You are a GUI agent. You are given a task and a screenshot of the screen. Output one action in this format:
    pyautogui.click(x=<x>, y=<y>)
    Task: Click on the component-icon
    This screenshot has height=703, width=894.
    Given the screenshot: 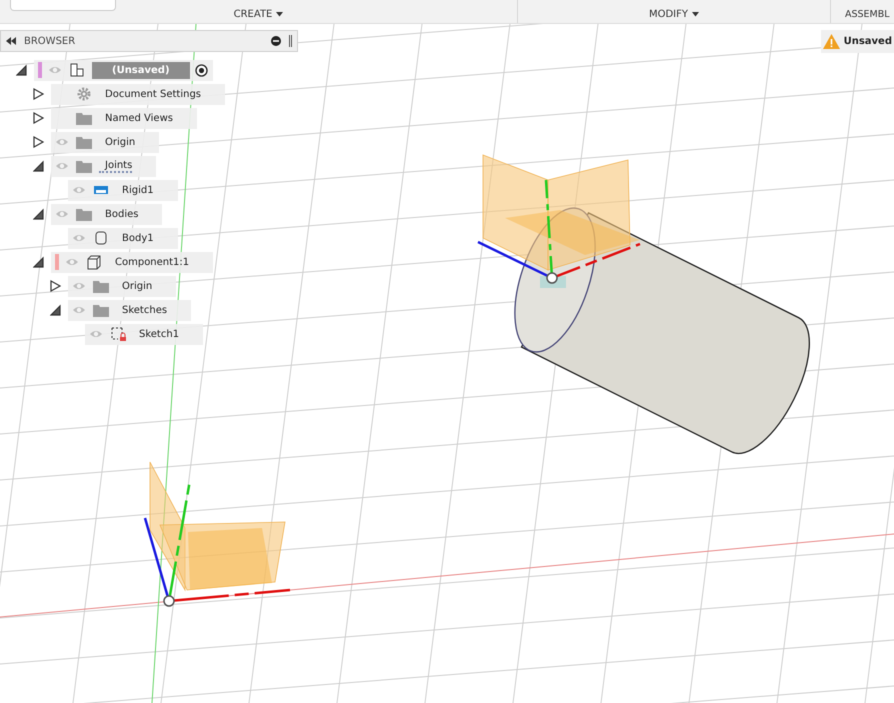 What is the action you would take?
    pyautogui.click(x=77, y=70)
    